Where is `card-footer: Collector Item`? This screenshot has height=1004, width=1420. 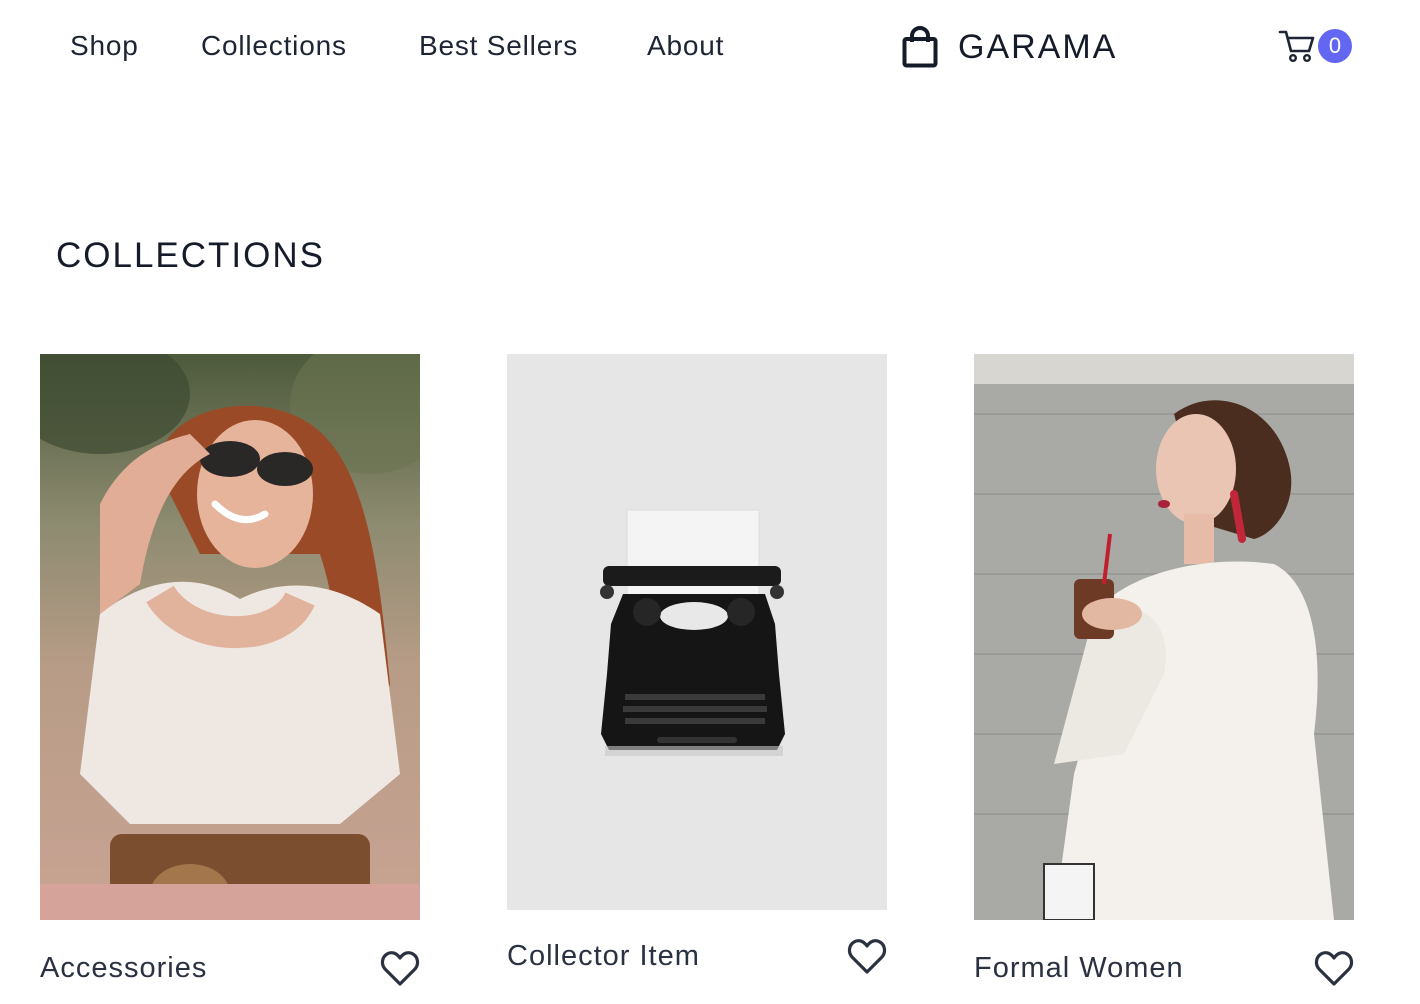
card-footer: Collector Item is located at coordinates (697, 956).